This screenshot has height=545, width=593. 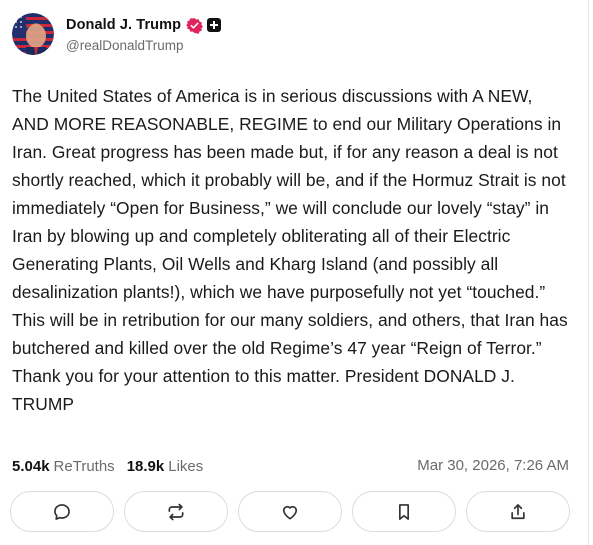 I want to click on retruth-button, so click(x=176, y=511).